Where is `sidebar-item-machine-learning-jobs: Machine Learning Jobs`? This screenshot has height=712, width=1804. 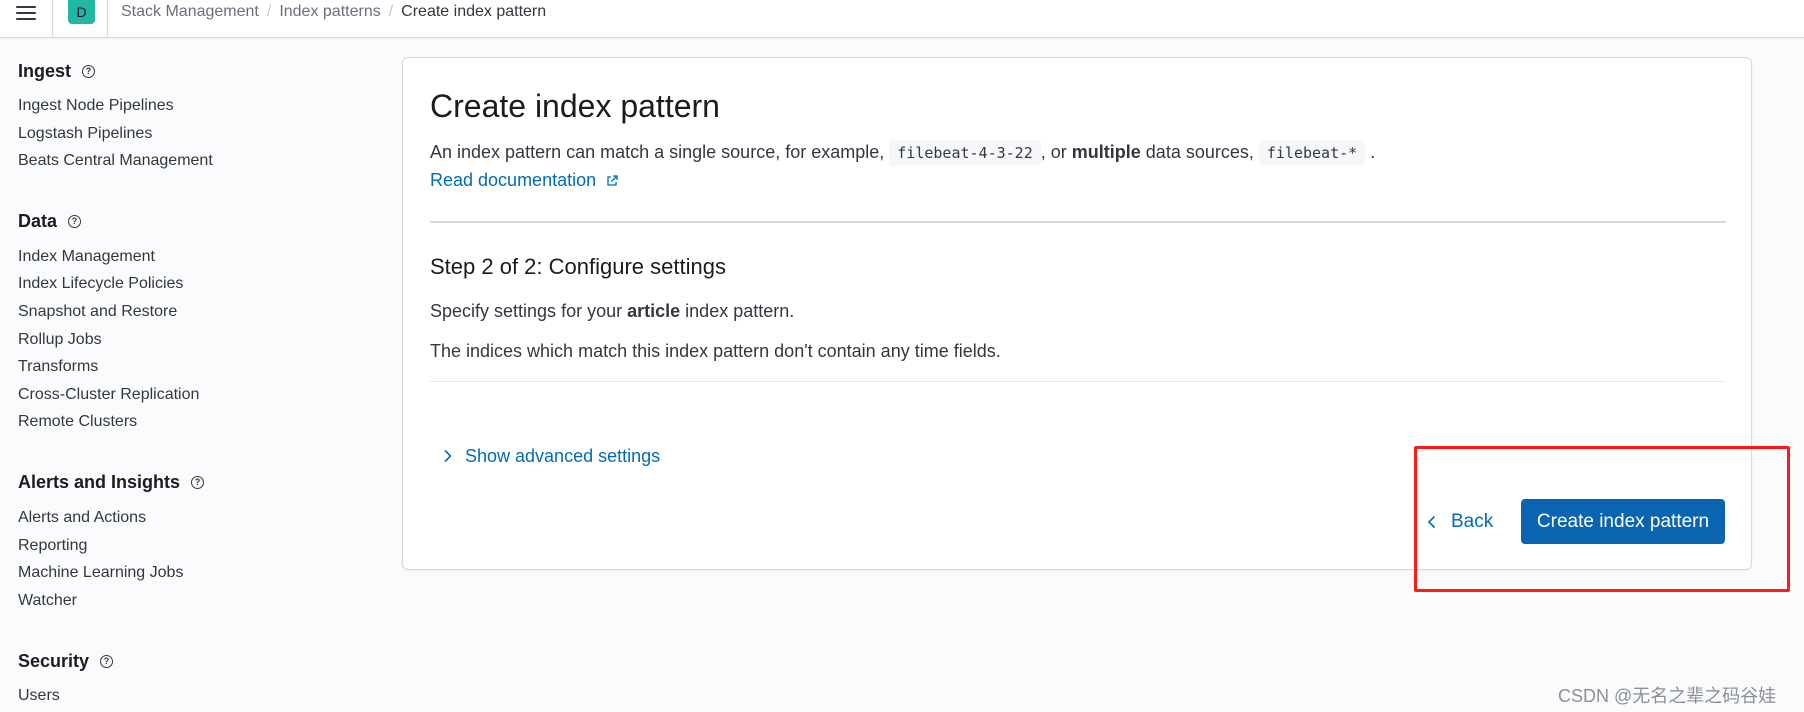
sidebar-item-machine-learning-jobs: Machine Learning Jobs is located at coordinates (188, 573).